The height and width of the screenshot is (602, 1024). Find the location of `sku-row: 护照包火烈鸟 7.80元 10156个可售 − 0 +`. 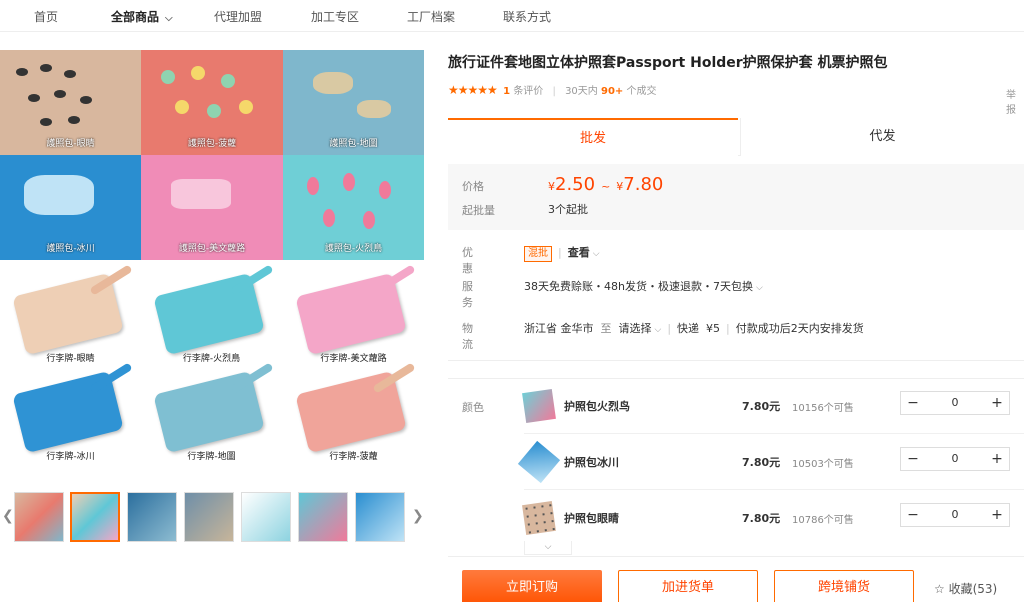

sku-row: 护照包火烈鸟 7.80元 10156个可售 − 0 + is located at coordinates (773, 406).